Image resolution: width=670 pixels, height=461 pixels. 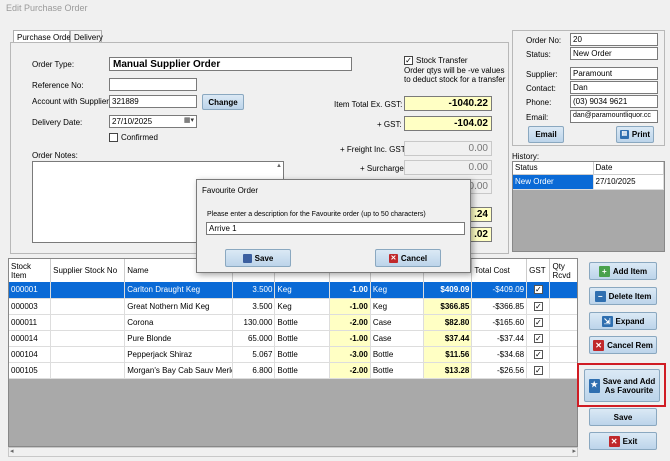 I want to click on print-button: ▤ Print, so click(x=635, y=134).